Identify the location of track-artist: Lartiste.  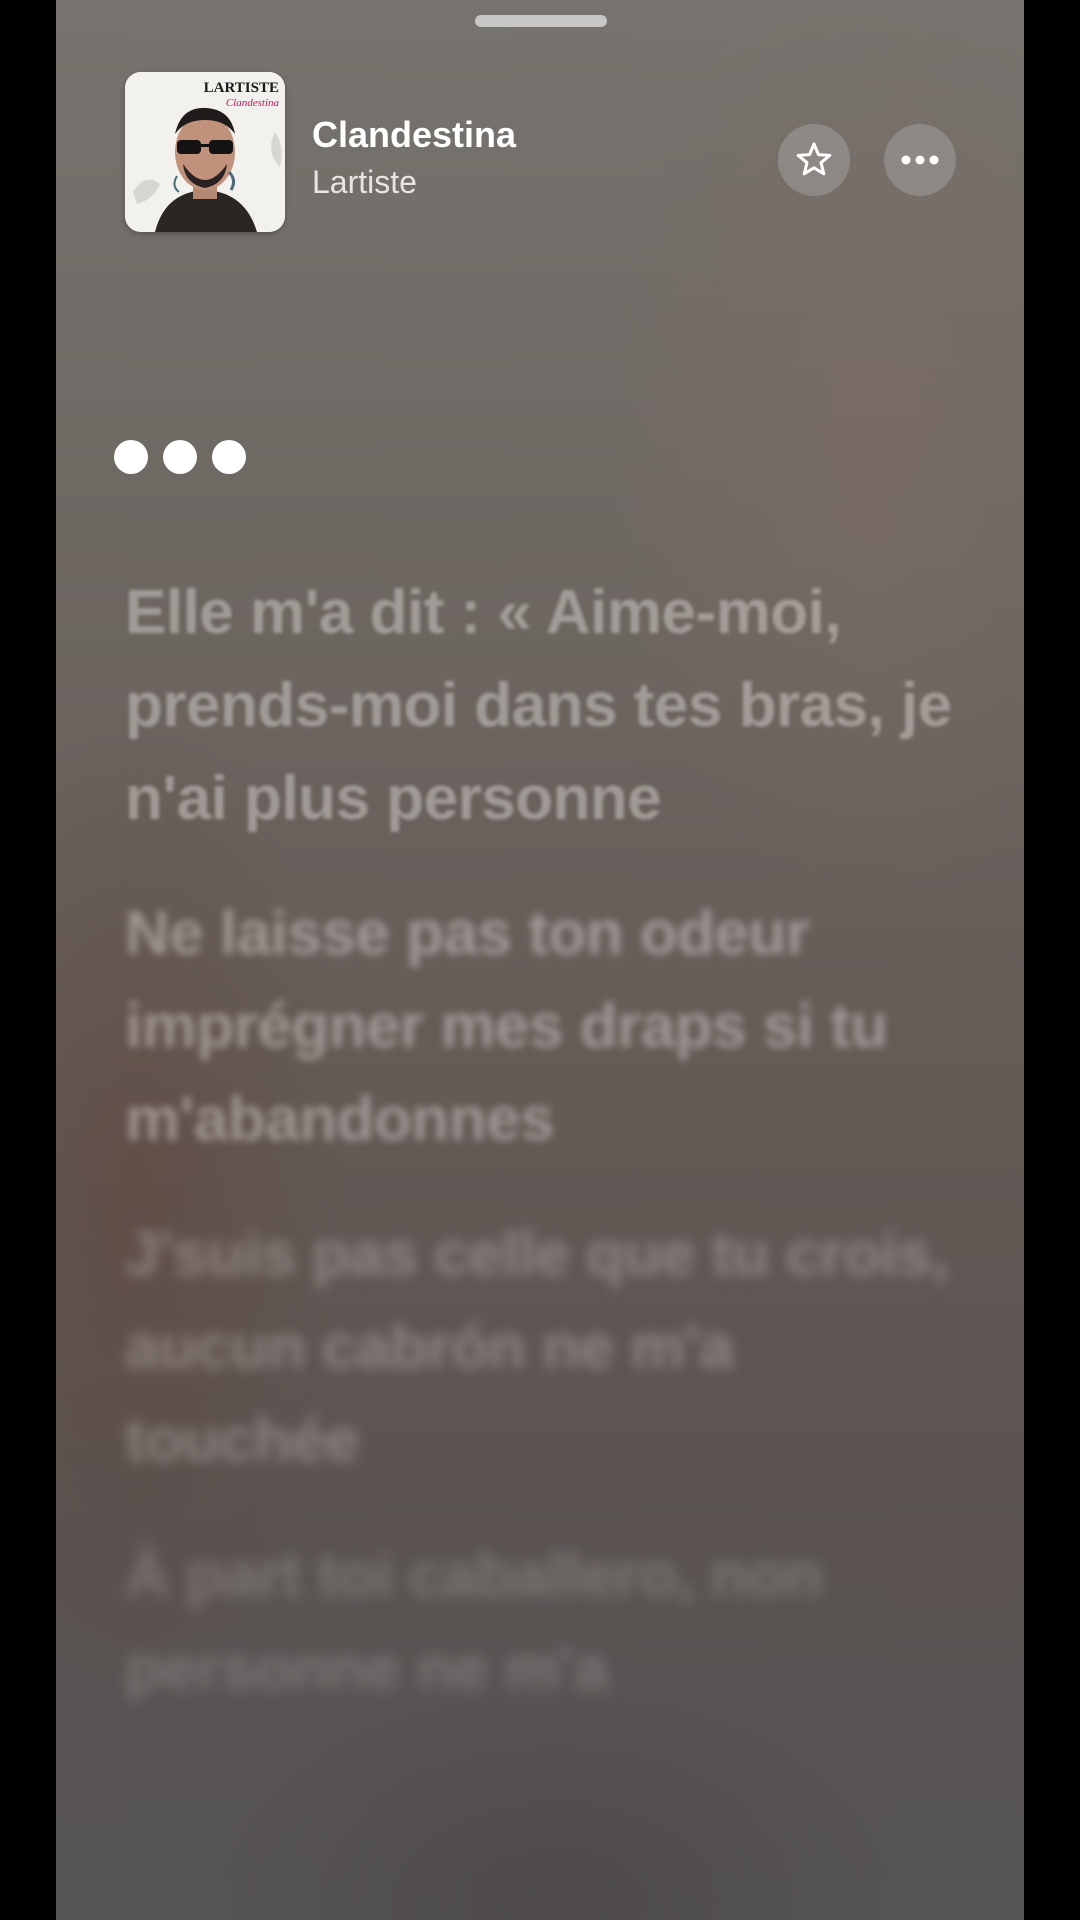
(364, 182).